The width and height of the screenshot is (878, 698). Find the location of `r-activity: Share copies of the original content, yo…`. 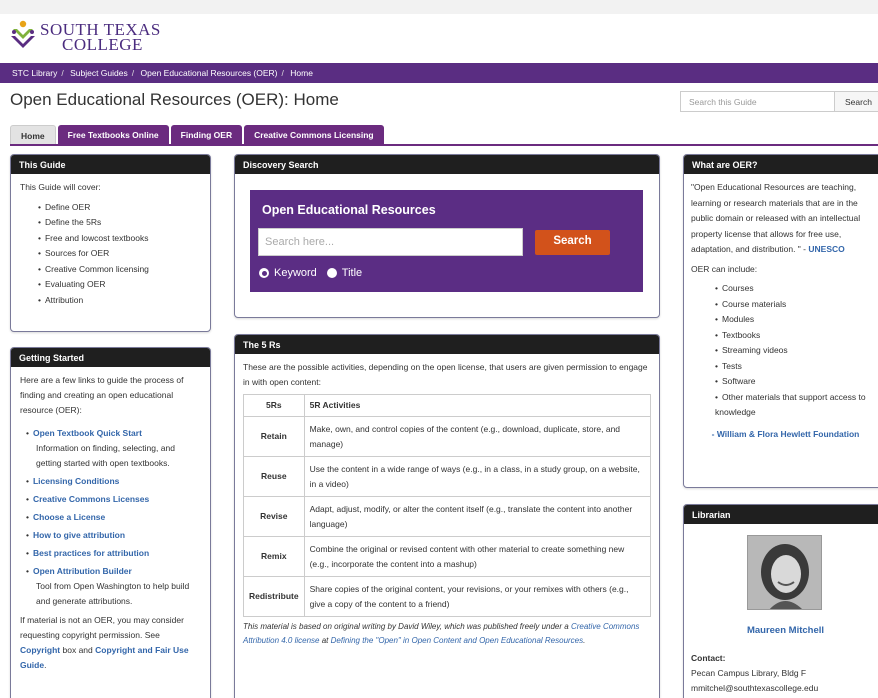

r-activity: Share copies of the original content, yo… is located at coordinates (477, 596).